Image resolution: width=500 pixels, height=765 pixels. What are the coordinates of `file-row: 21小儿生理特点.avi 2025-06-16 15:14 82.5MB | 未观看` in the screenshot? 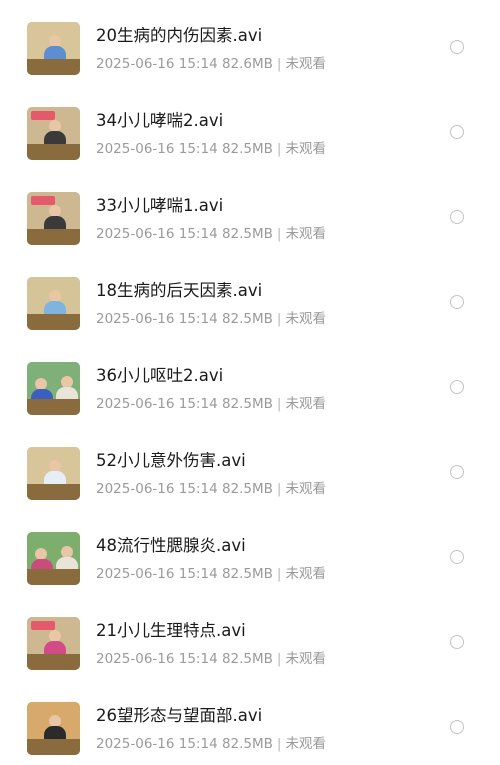 It's located at (250, 637).